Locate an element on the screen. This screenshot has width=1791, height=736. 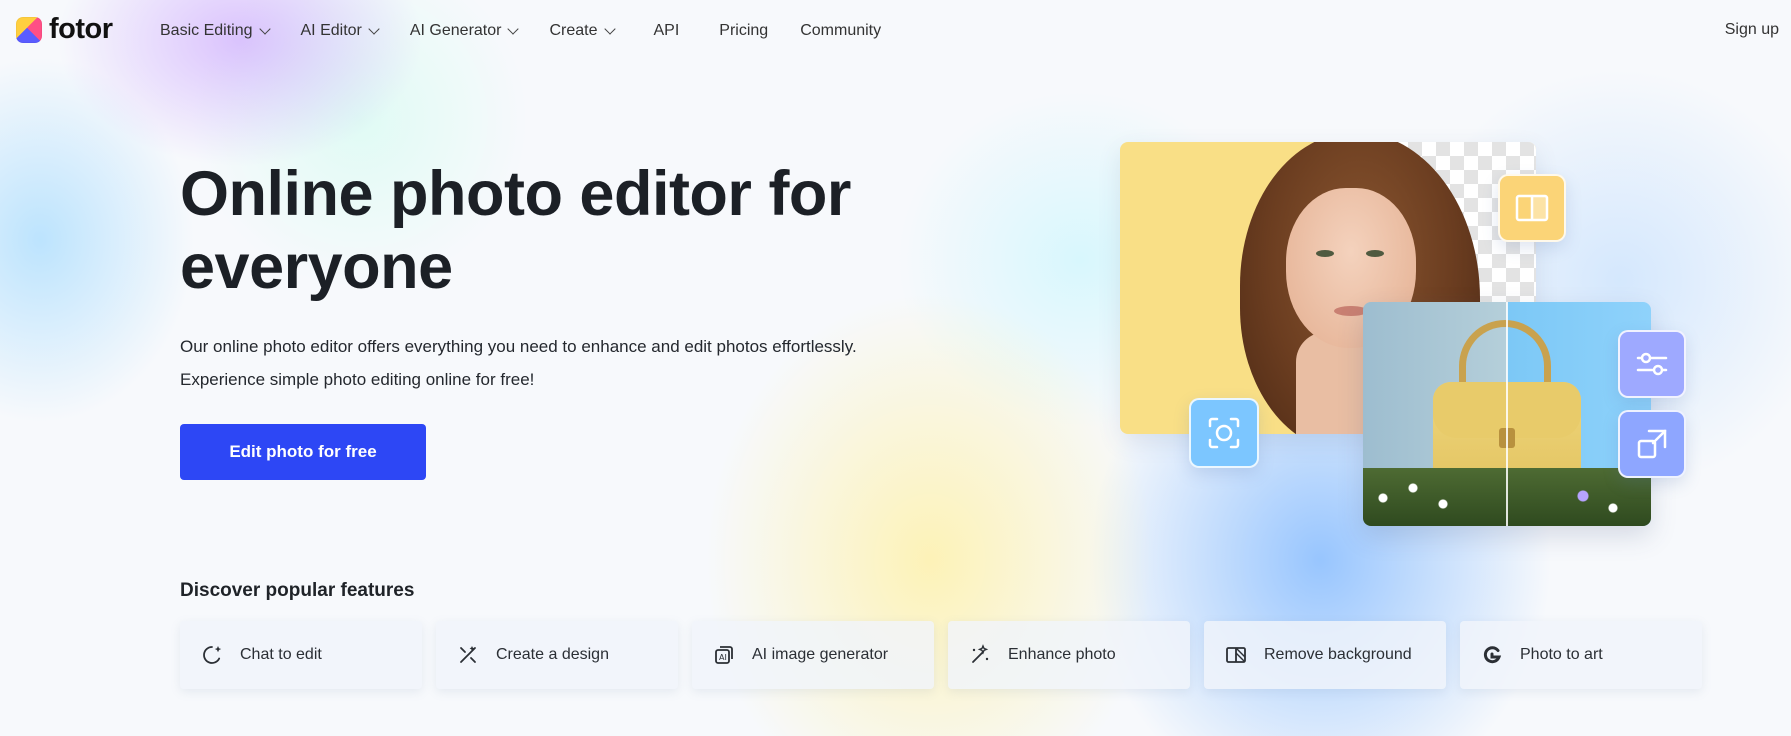
menu-item-basic-editing: Basic Editing is located at coordinates (215, 31).